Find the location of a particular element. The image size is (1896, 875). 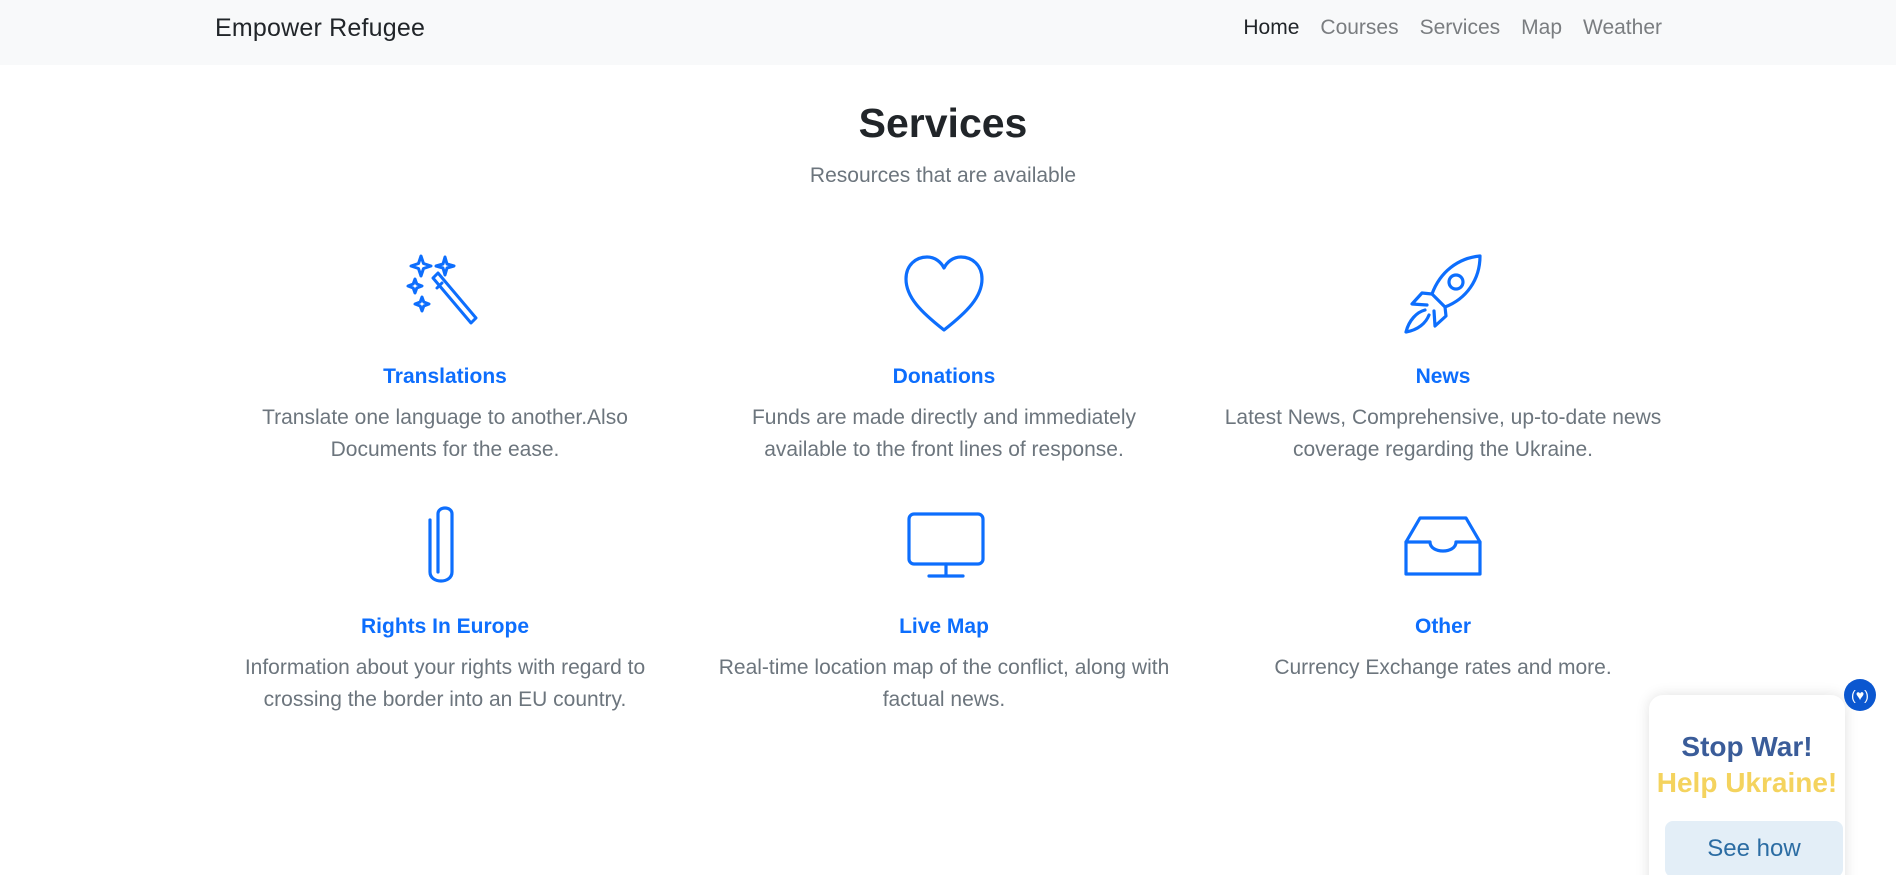

service-title: Live Map is located at coordinates (944, 627).